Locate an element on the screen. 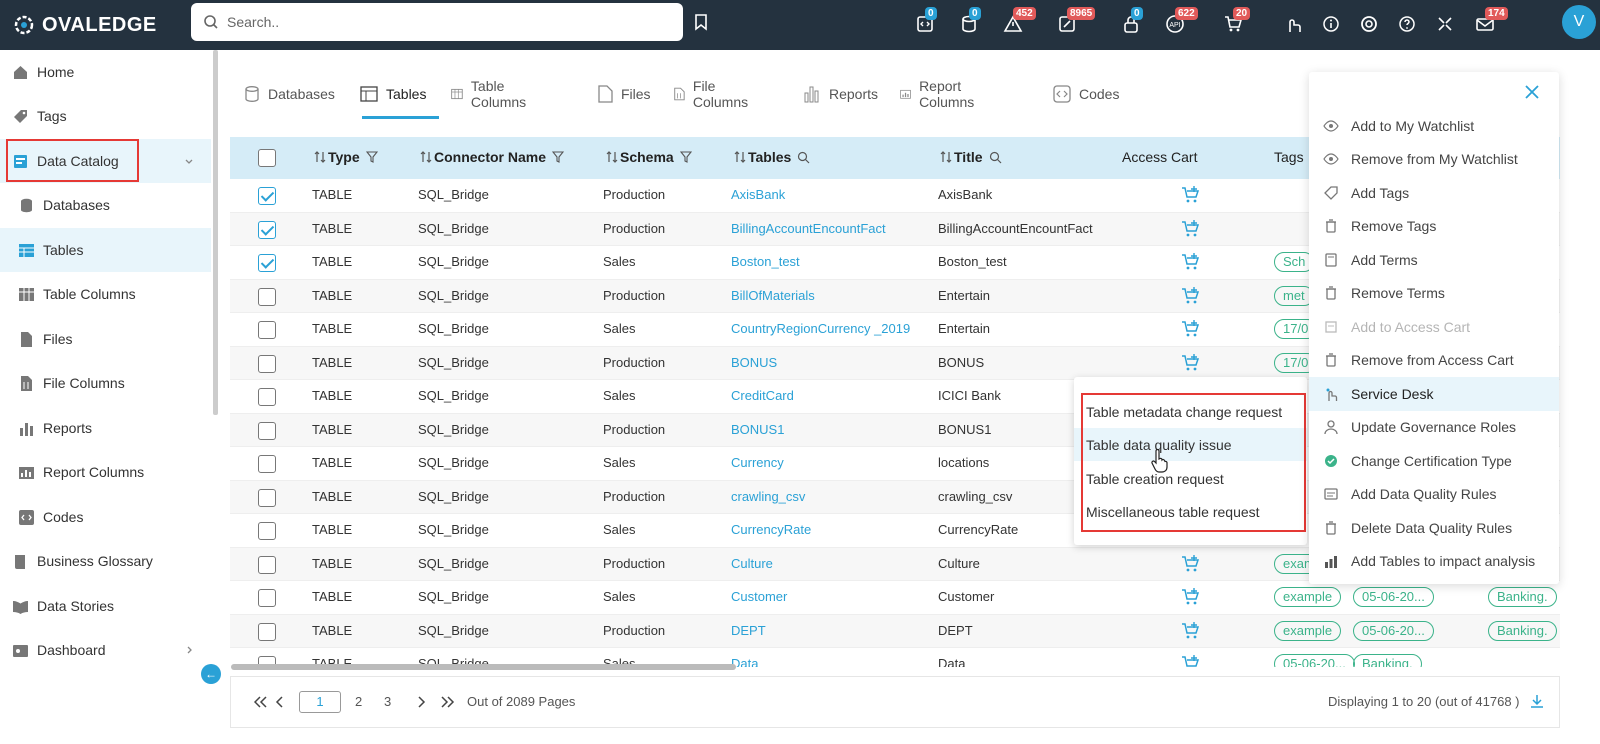 The height and width of the screenshot is (744, 1600). sidebar-item-dashboard: Dashboard is located at coordinates (105, 650).